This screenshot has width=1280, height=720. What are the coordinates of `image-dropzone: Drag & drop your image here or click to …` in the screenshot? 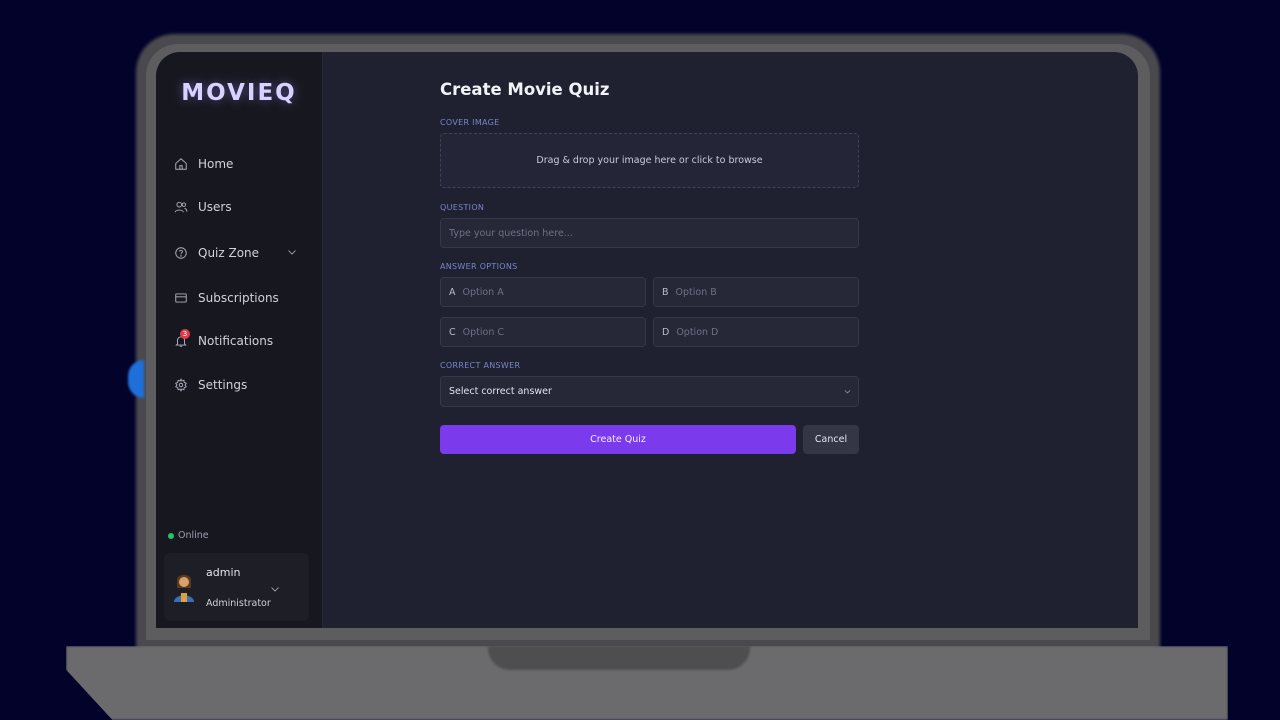 It's located at (649, 160).